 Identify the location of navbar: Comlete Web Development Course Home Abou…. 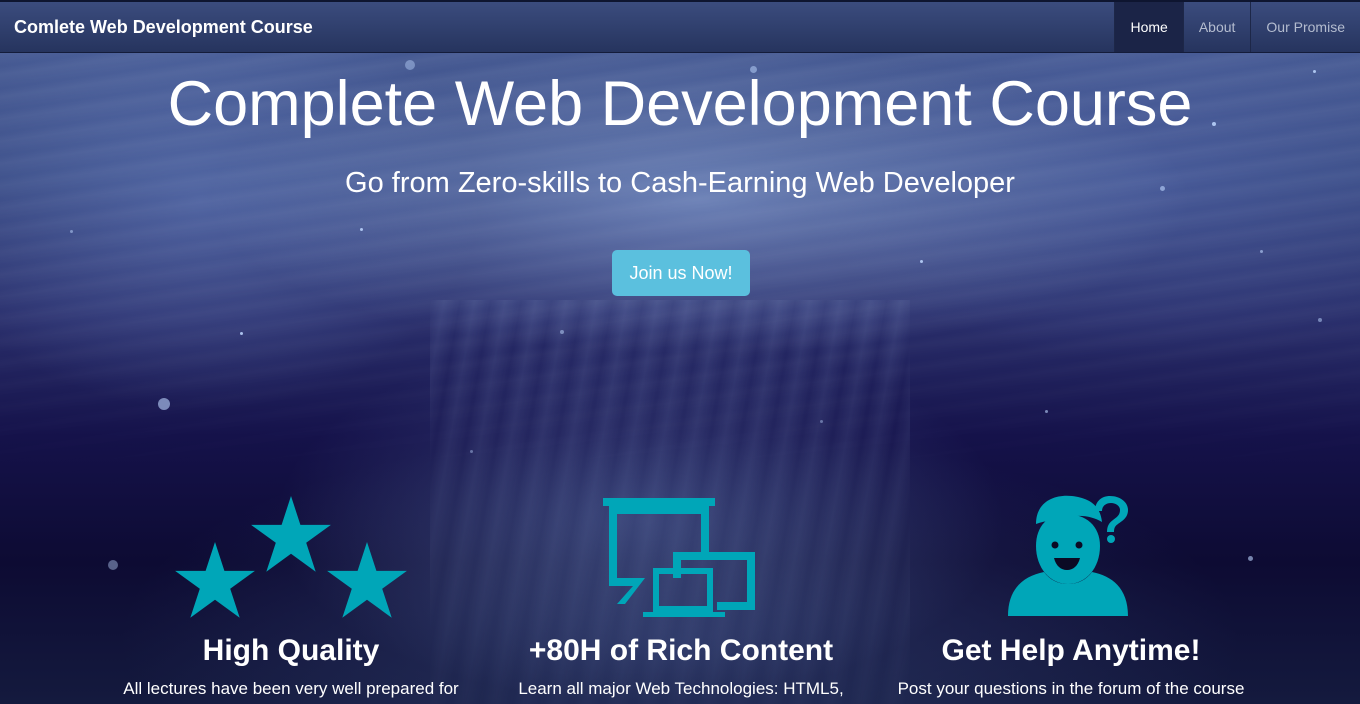
(680, 26).